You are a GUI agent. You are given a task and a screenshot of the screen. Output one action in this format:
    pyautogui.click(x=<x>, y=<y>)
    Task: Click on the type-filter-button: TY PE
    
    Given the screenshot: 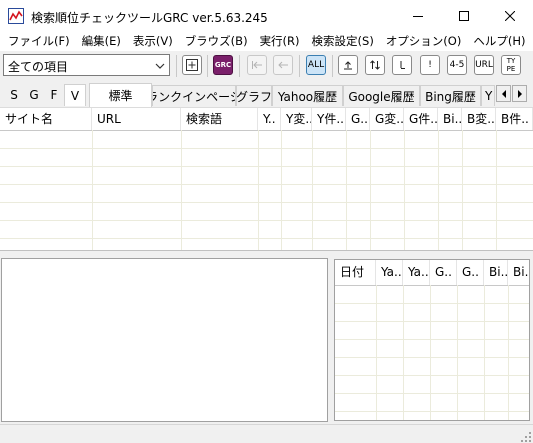 What is the action you would take?
    pyautogui.click(x=511, y=65)
    